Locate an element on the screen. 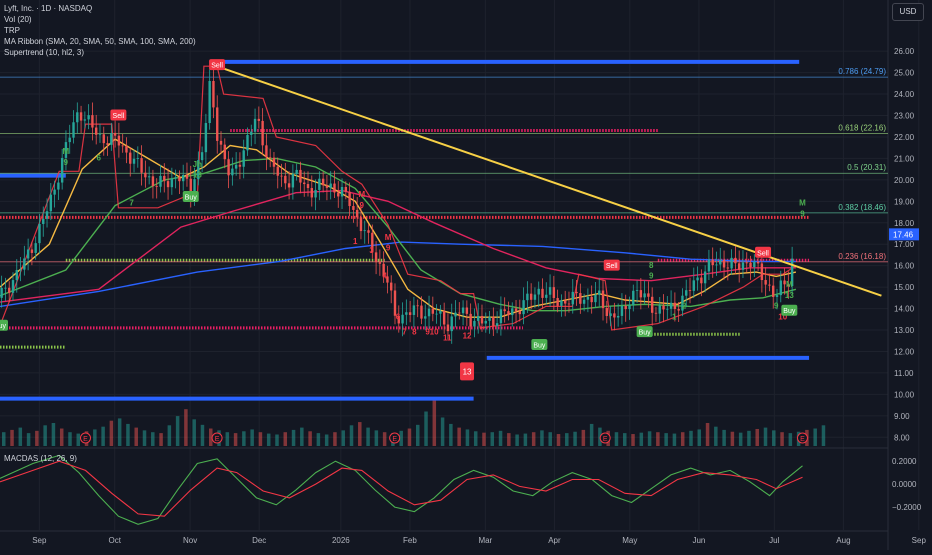 The image size is (932, 555). macd-y-tick-label: −0.2000 is located at coordinates (907, 507).